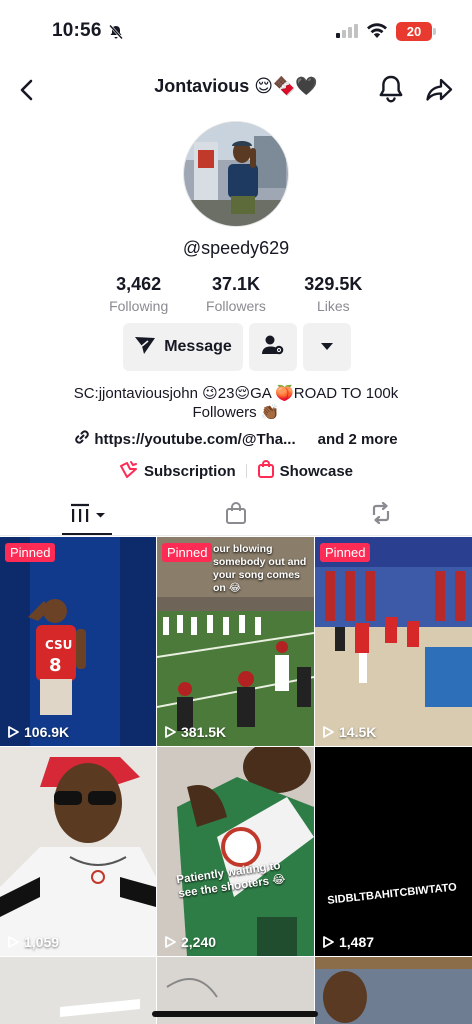 This screenshot has width=472, height=1024. I want to click on battery-indicator: 20, so click(416, 31).